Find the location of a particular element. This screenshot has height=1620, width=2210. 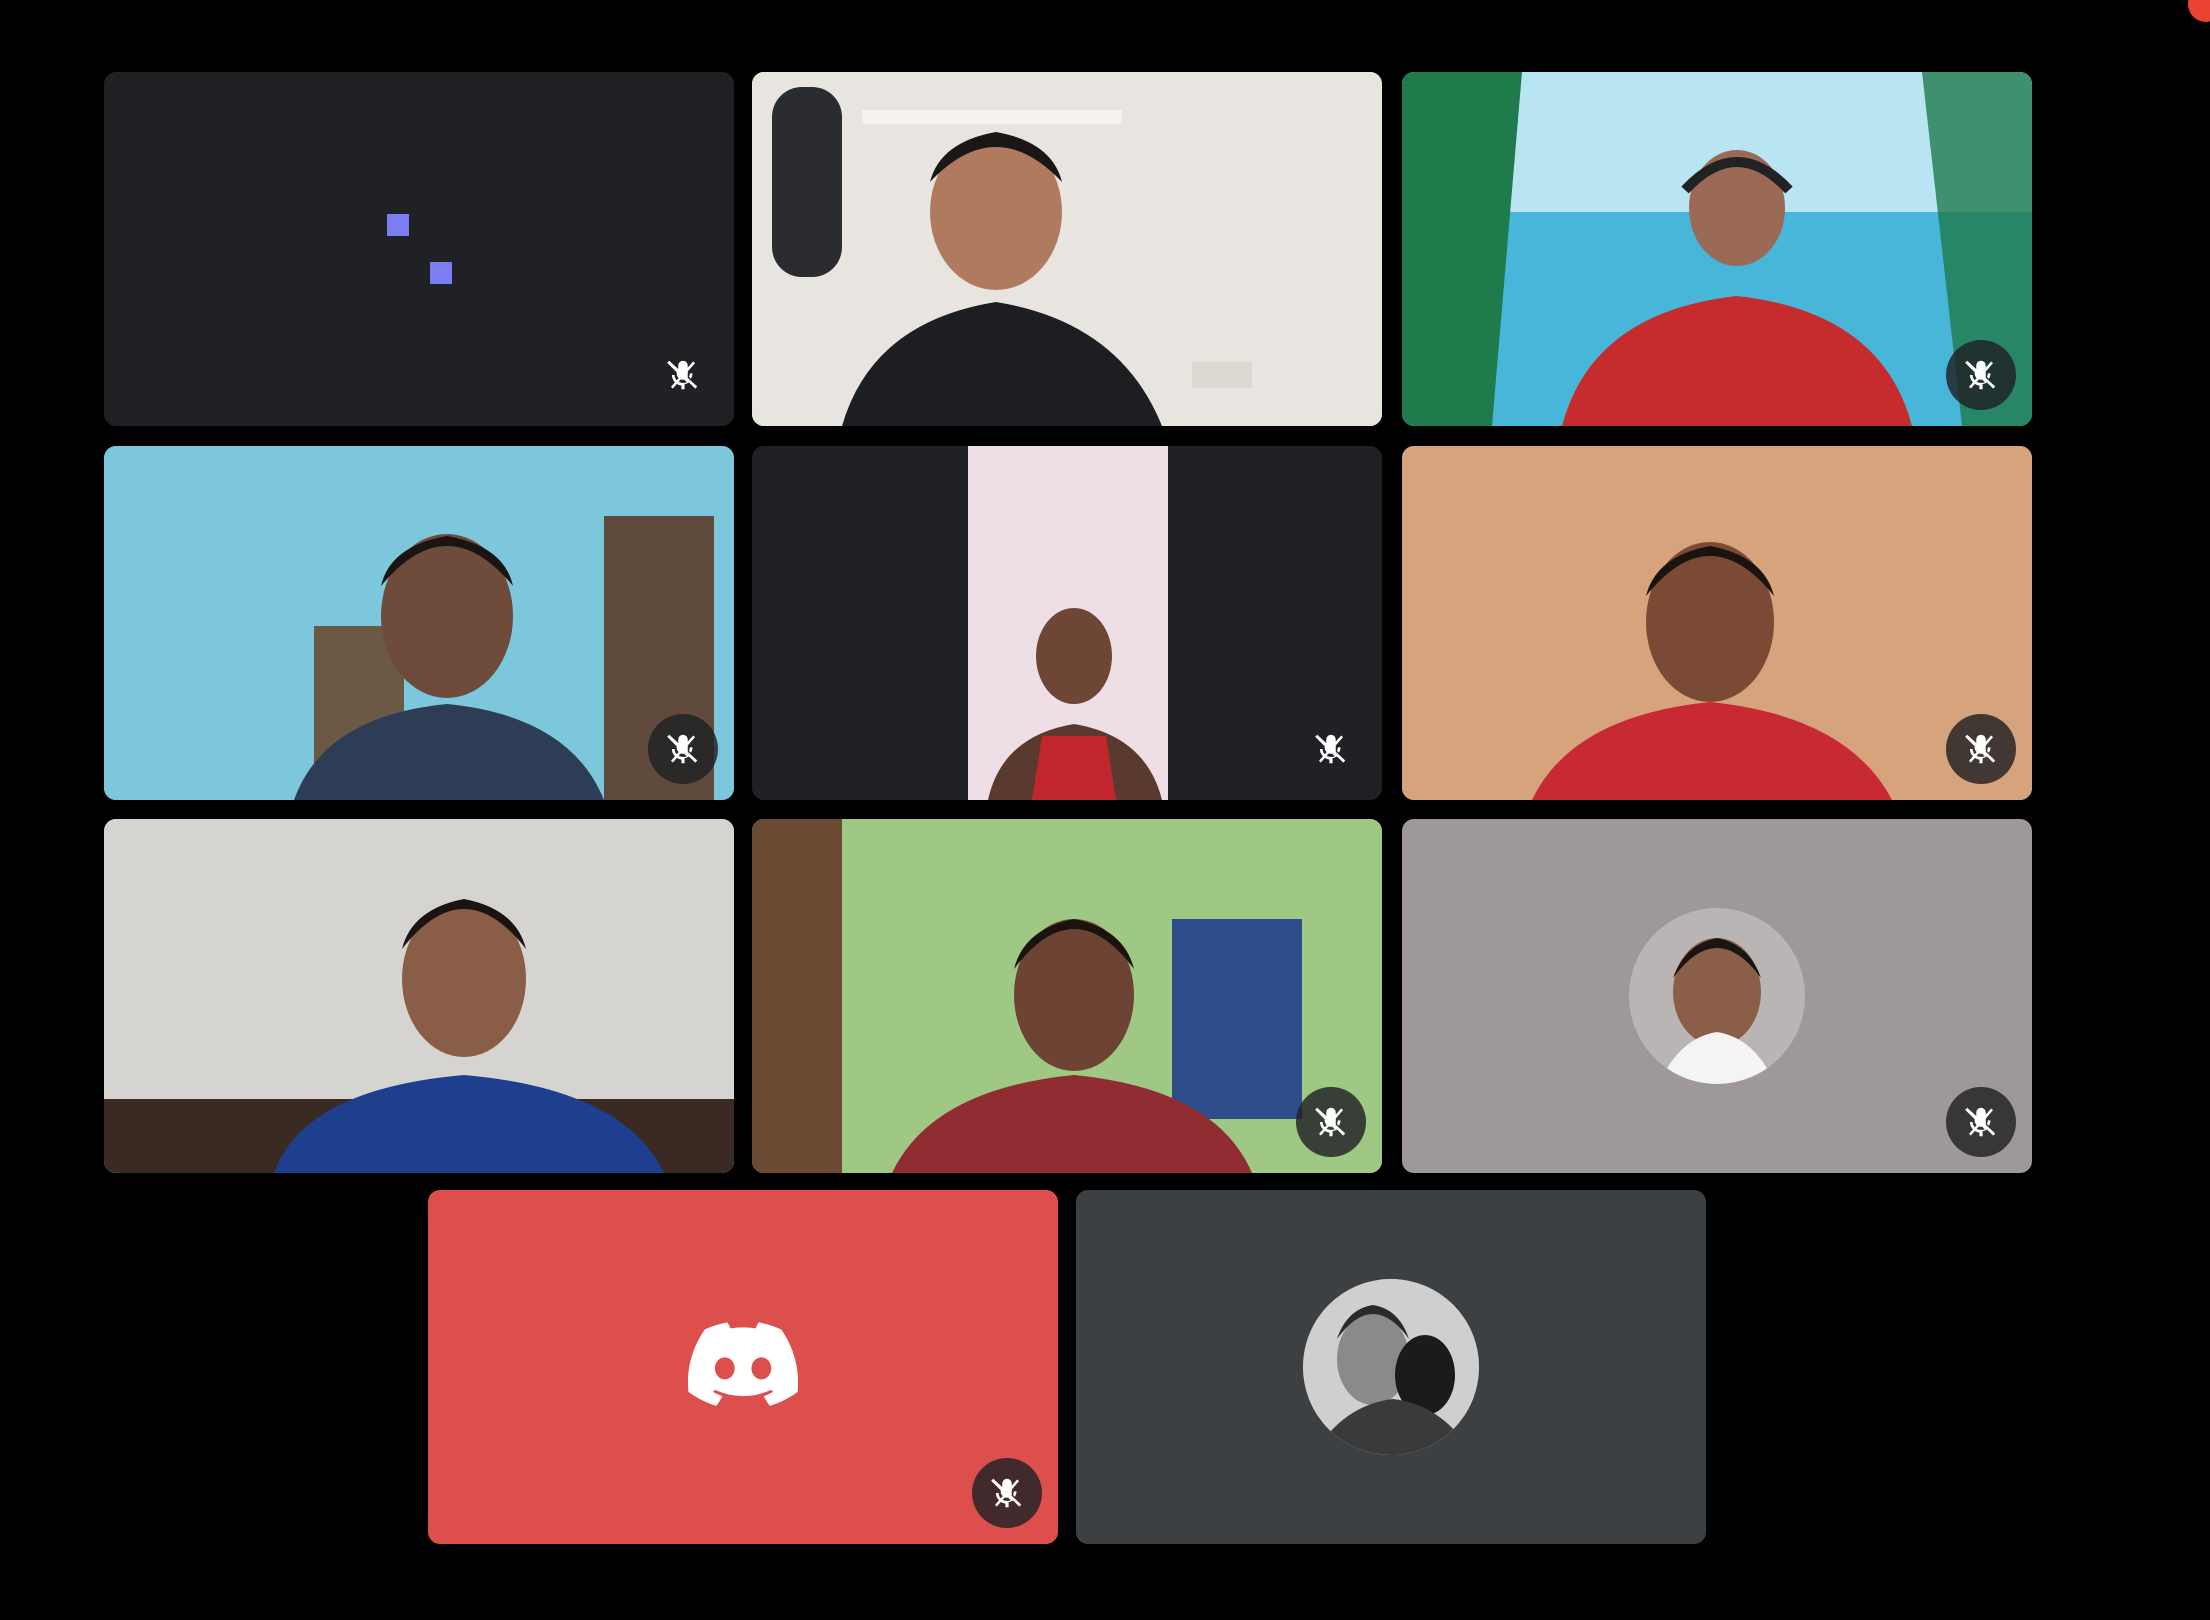

participant-tile-blue-room is located at coordinates (419, 623).